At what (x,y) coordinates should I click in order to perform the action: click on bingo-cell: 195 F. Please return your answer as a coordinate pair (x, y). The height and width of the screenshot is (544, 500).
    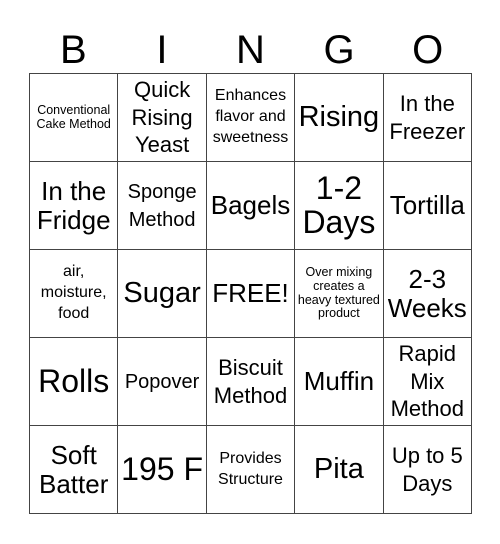
    Looking at the image, I should click on (162, 470).